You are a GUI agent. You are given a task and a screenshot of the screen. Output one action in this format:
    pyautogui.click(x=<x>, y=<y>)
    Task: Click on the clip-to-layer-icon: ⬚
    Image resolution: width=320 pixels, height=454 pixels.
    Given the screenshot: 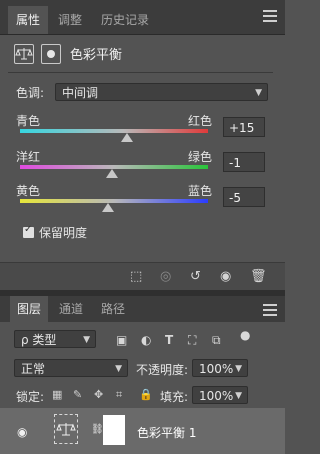 What is the action you would take?
    pyautogui.click(x=136, y=276)
    